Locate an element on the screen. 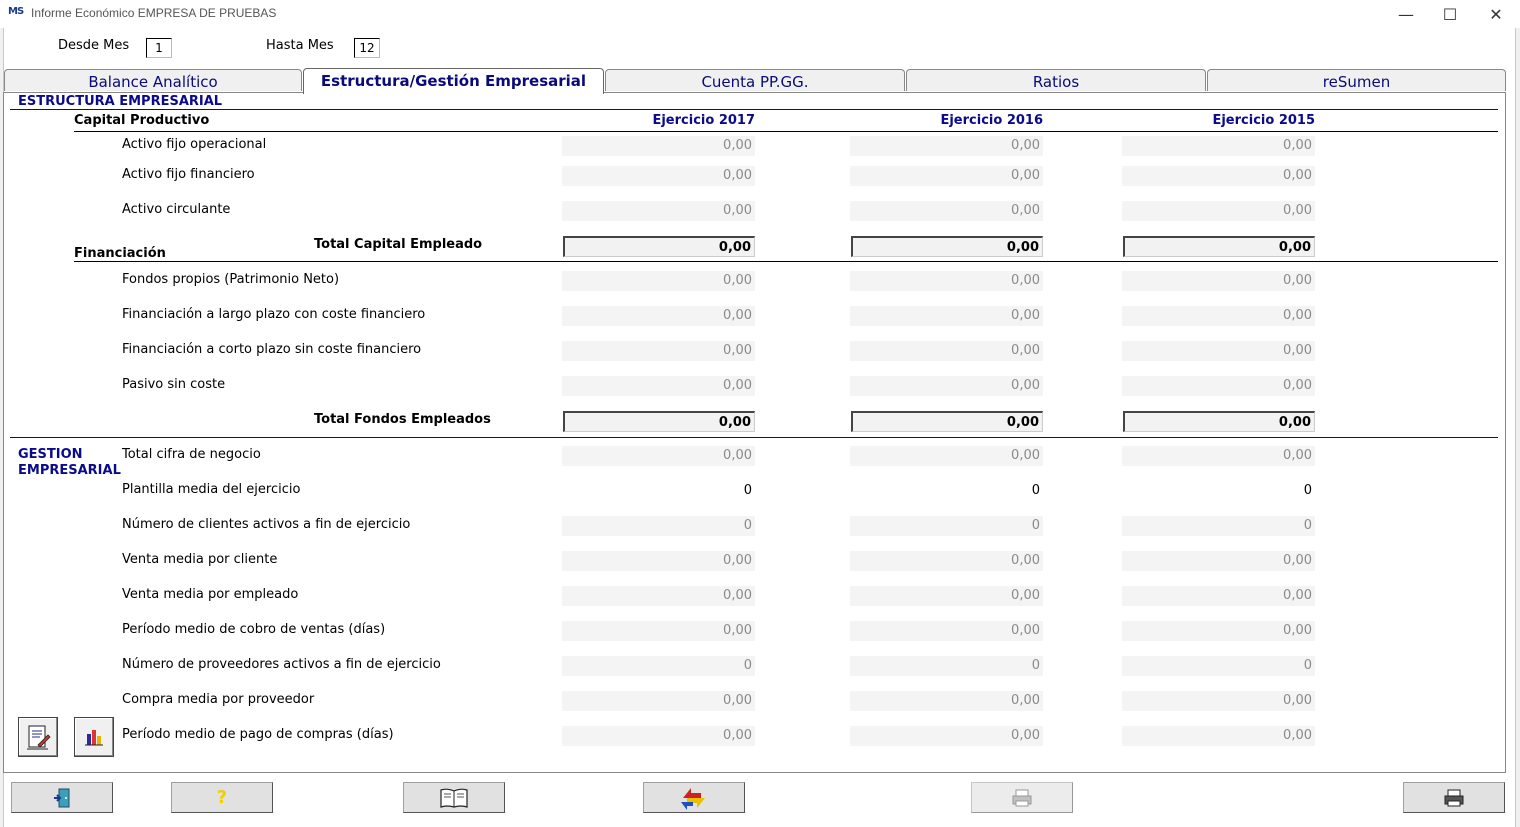 The height and width of the screenshot is (827, 1520). row-label: Compra media por proveedor is located at coordinates (218, 699).